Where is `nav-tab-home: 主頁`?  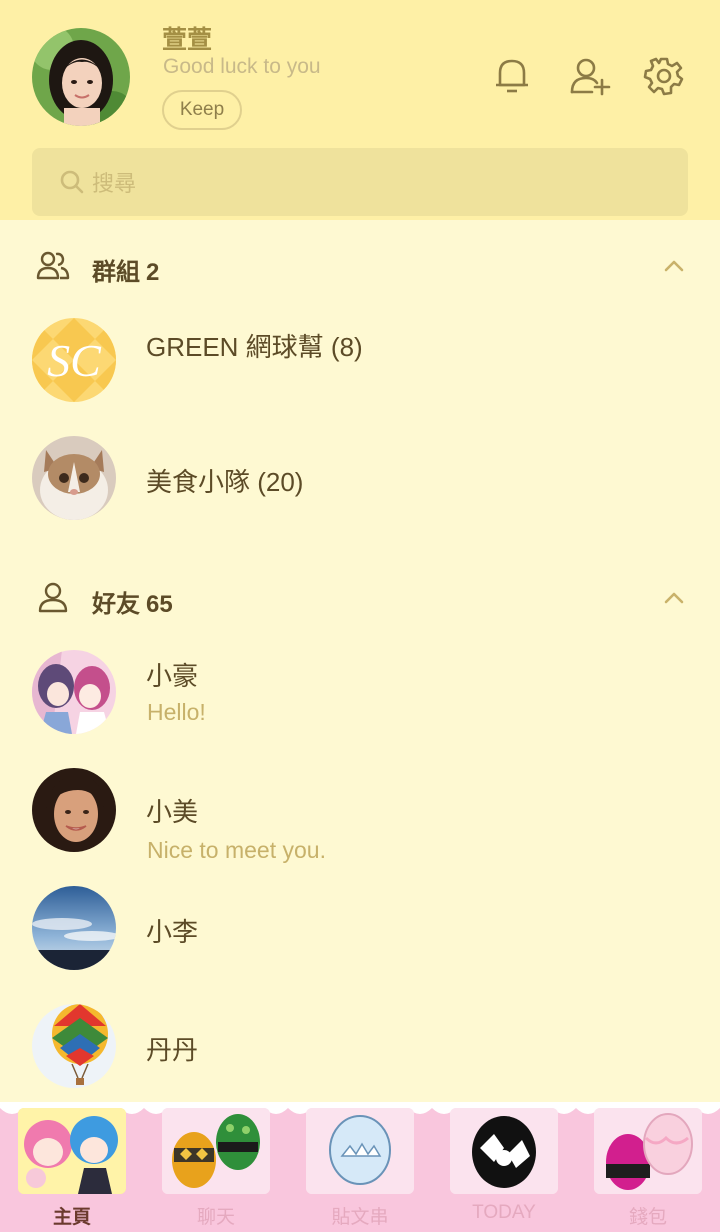
nav-tab-home: 主頁 is located at coordinates (72, 1167).